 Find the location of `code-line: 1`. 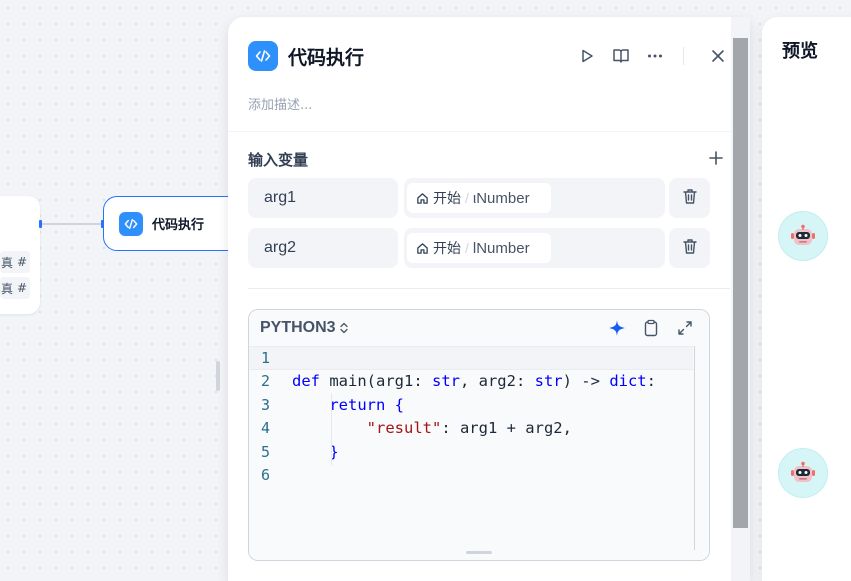

code-line: 1 is located at coordinates (471, 358).